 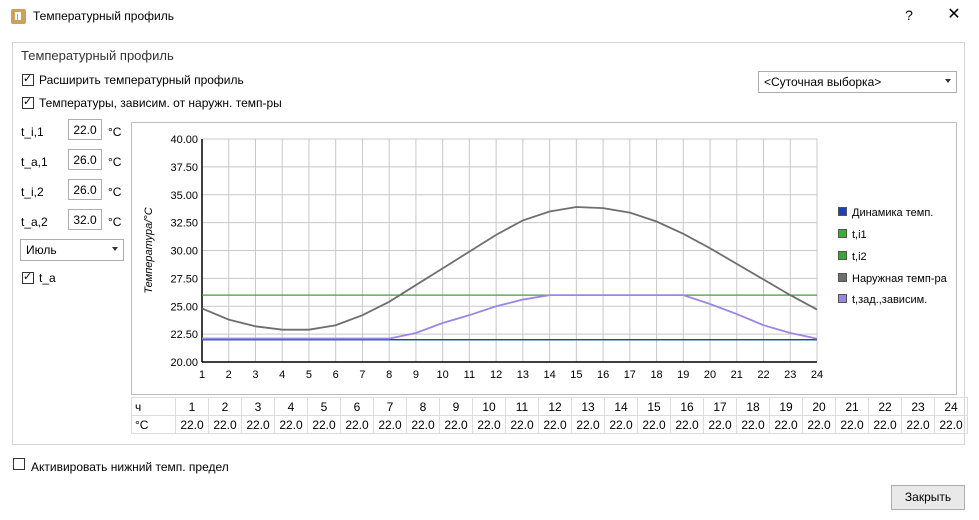 What do you see at coordinates (47, 278) in the screenshot?
I see `ta-checkbox-label: t_a` at bounding box center [47, 278].